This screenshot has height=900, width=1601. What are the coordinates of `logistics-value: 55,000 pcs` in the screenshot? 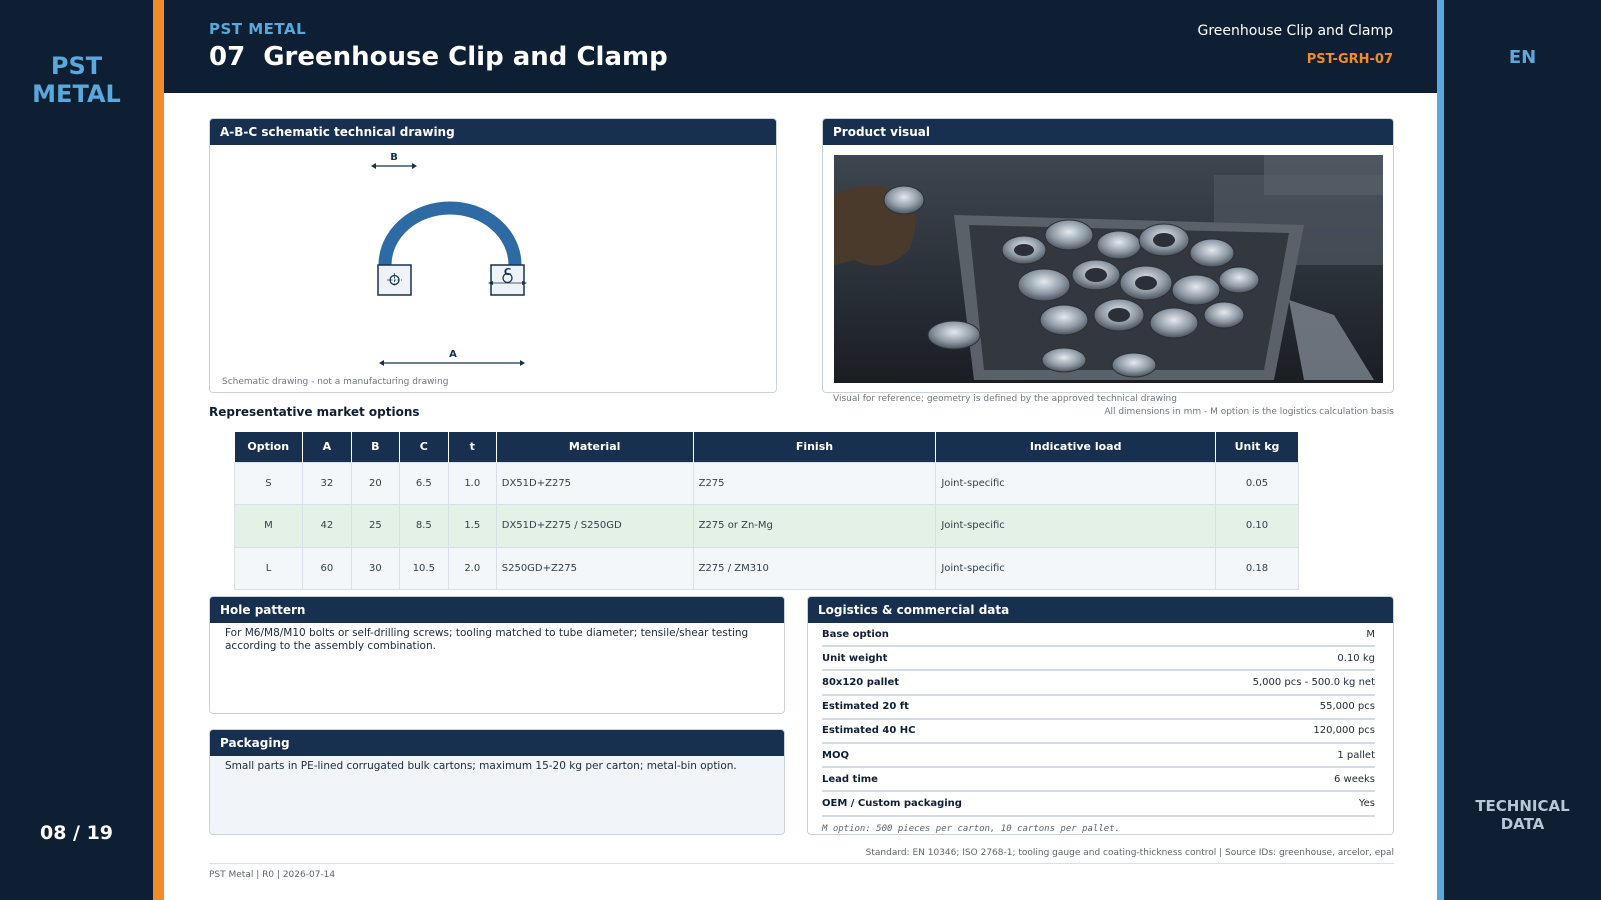 It's located at (1347, 707).